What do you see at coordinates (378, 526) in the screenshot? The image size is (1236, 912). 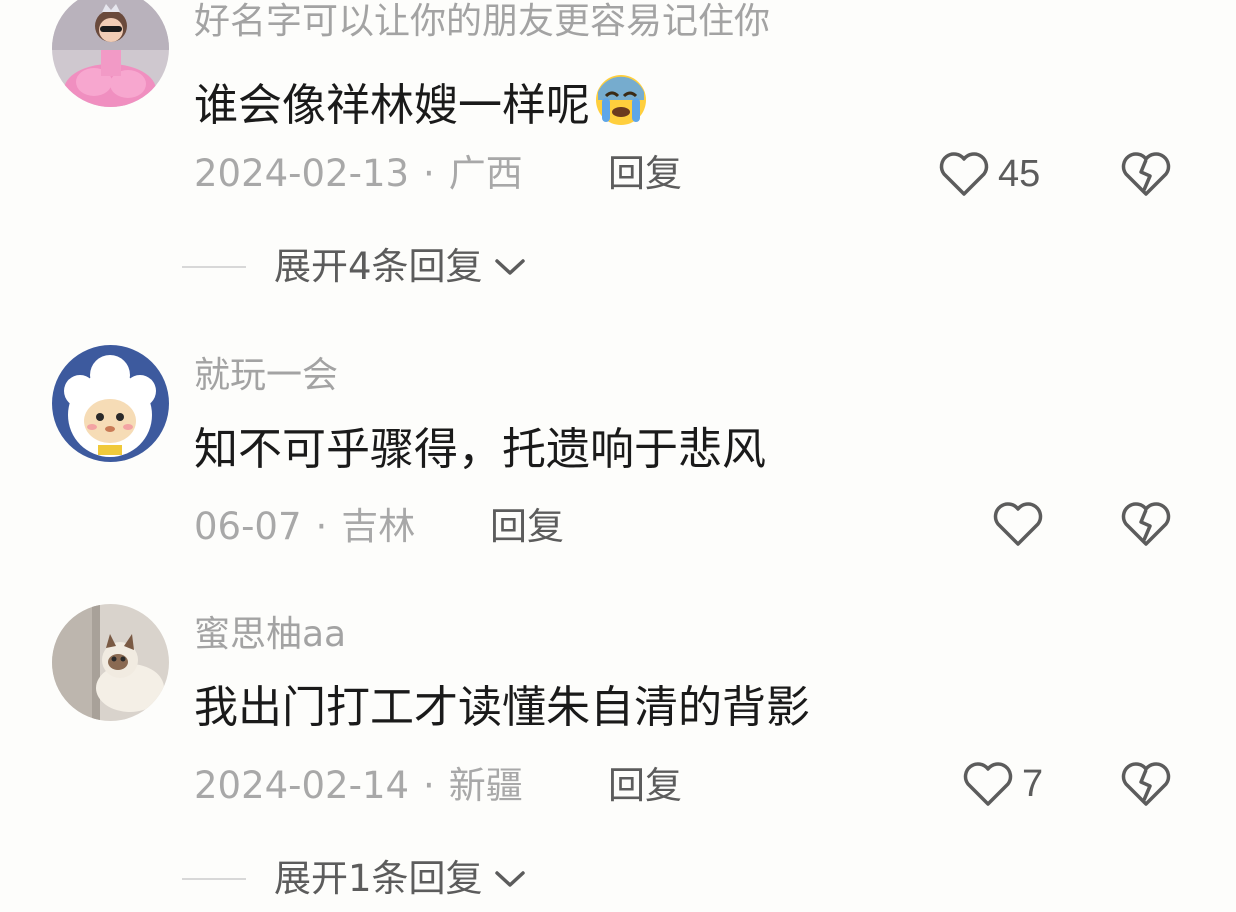 I see `comment-location: 吉林` at bounding box center [378, 526].